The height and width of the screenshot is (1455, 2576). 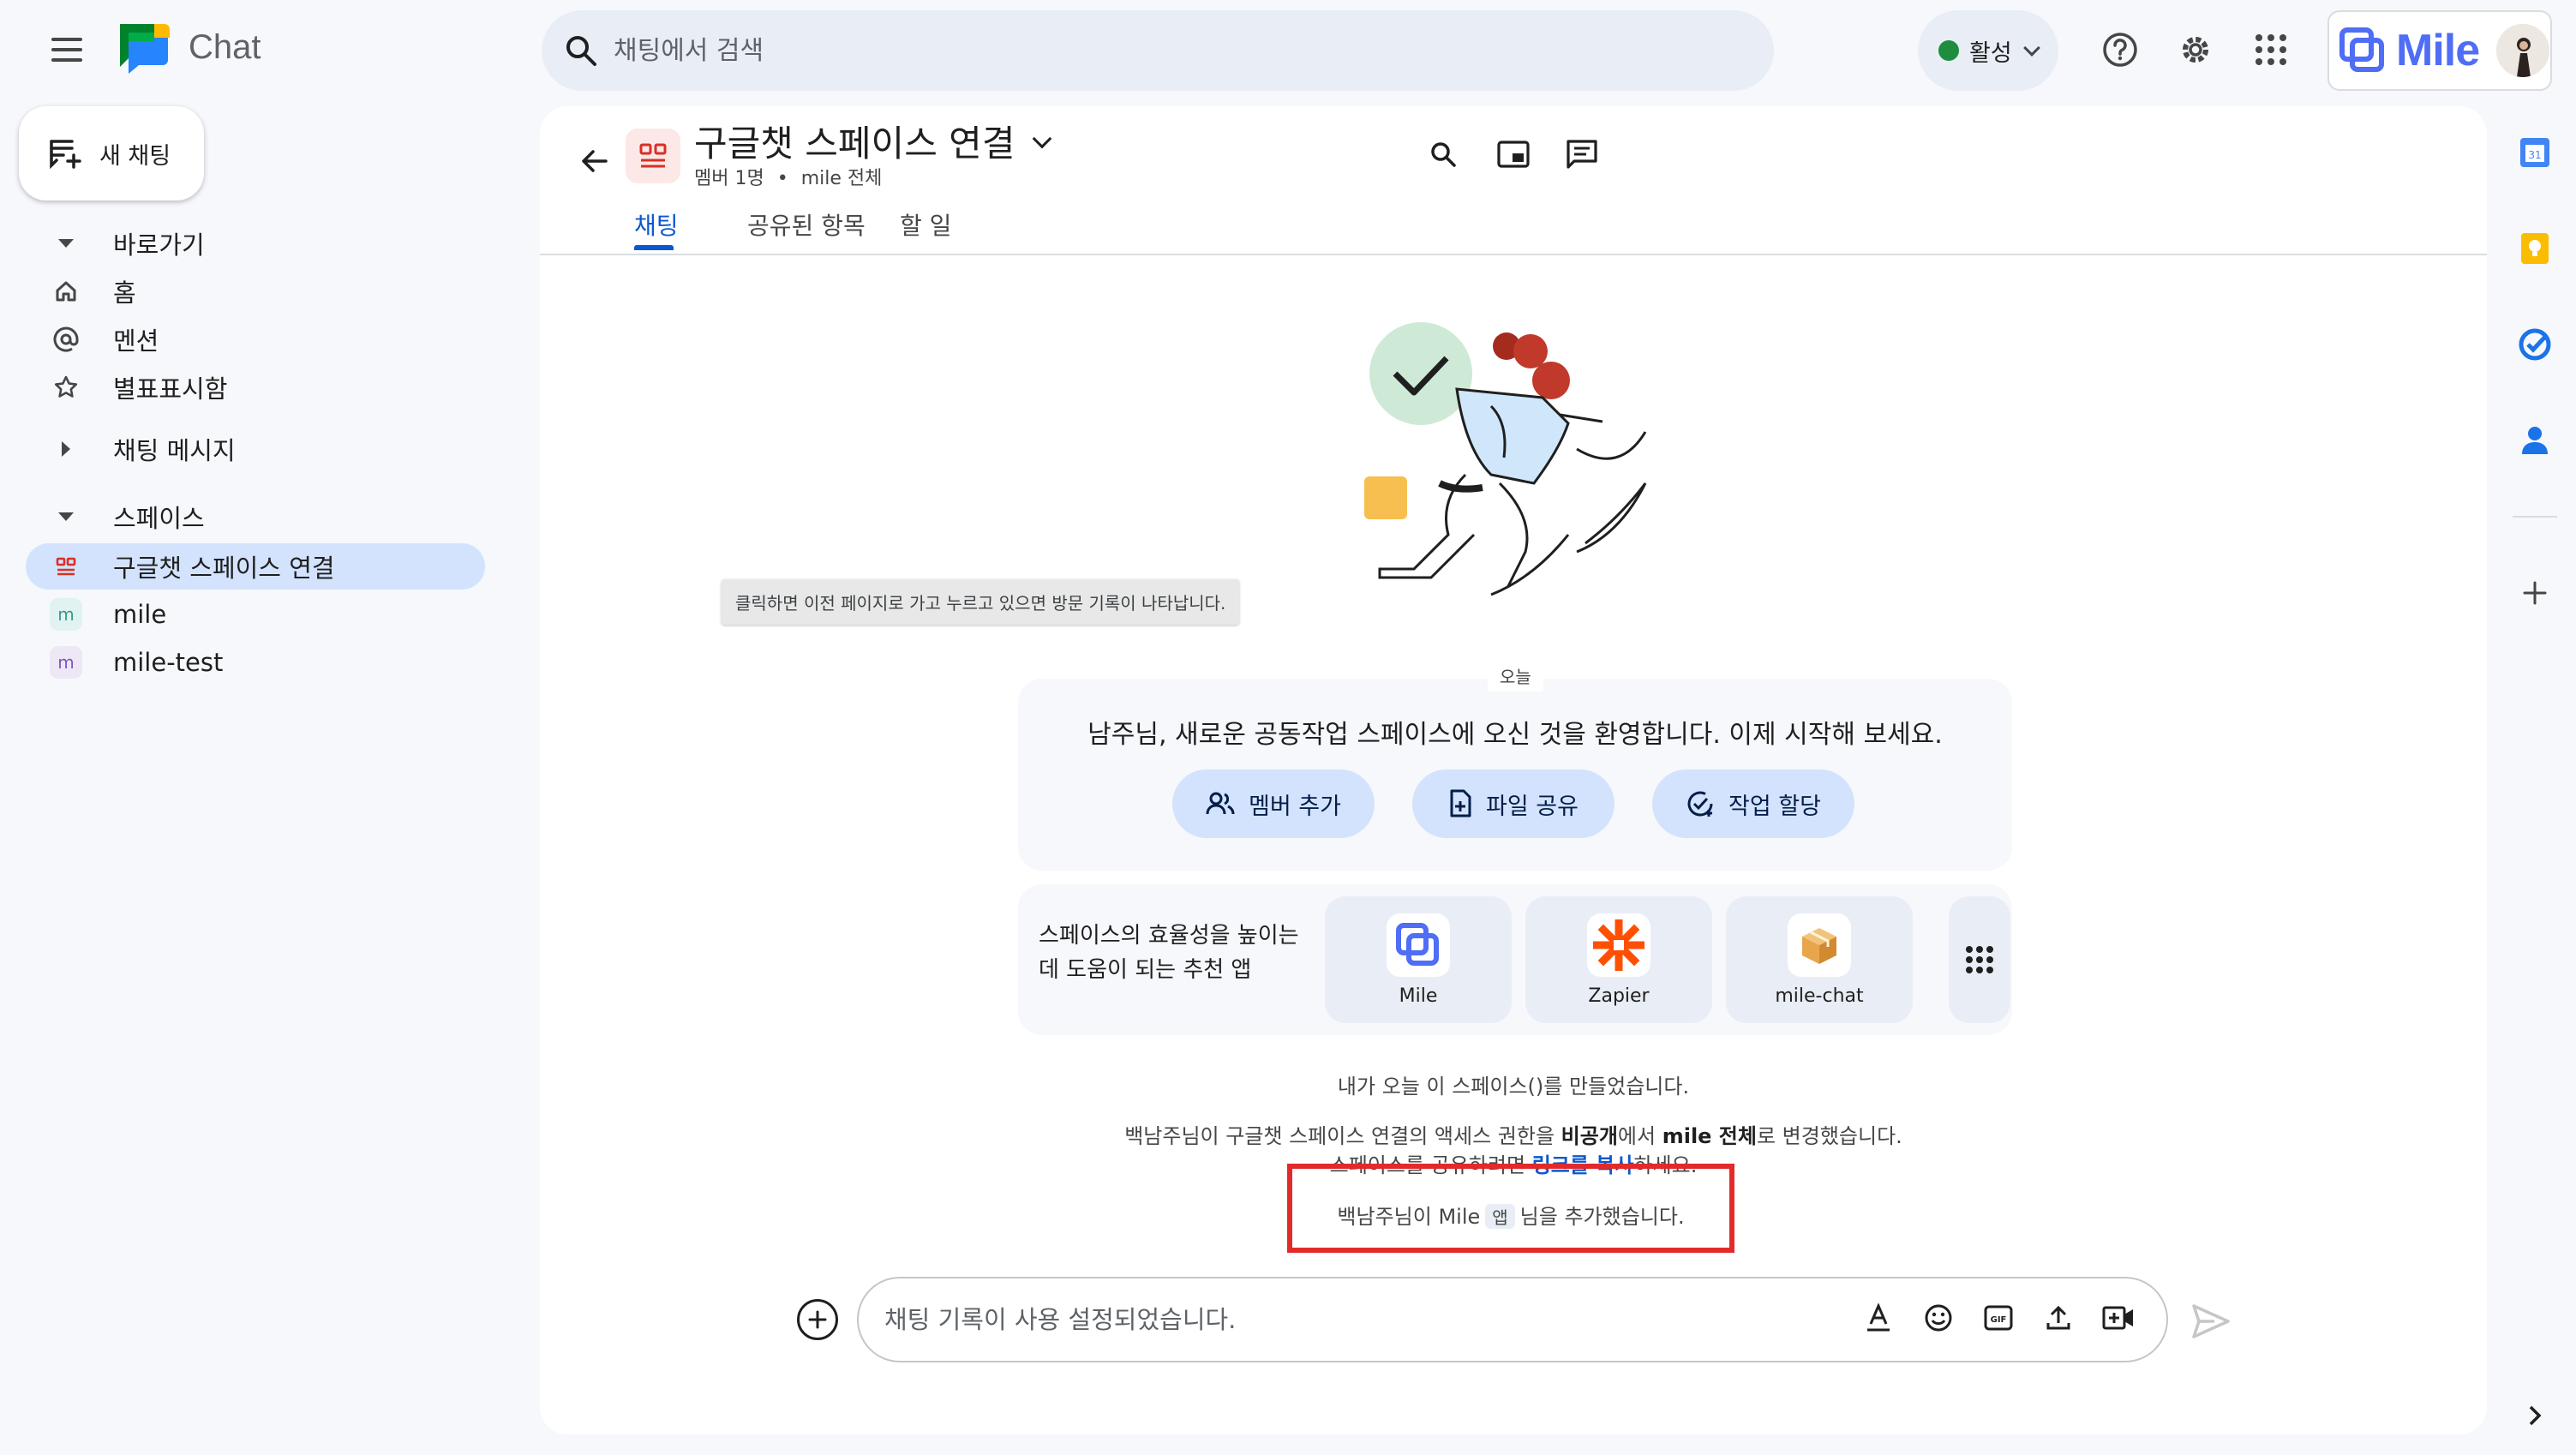 I want to click on message-input, so click(x=1355, y=1319).